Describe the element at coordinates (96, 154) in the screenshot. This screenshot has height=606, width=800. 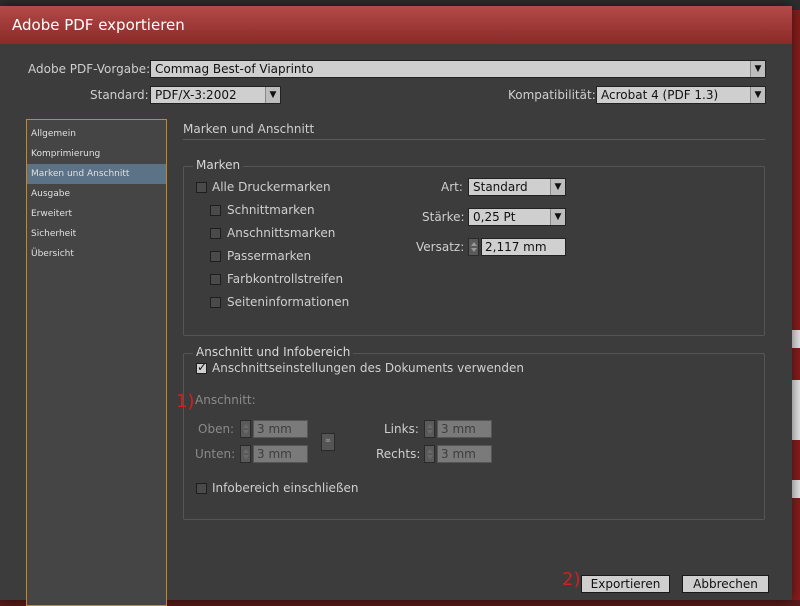
I see `sidebar-item-compression: Komprimierung` at that location.